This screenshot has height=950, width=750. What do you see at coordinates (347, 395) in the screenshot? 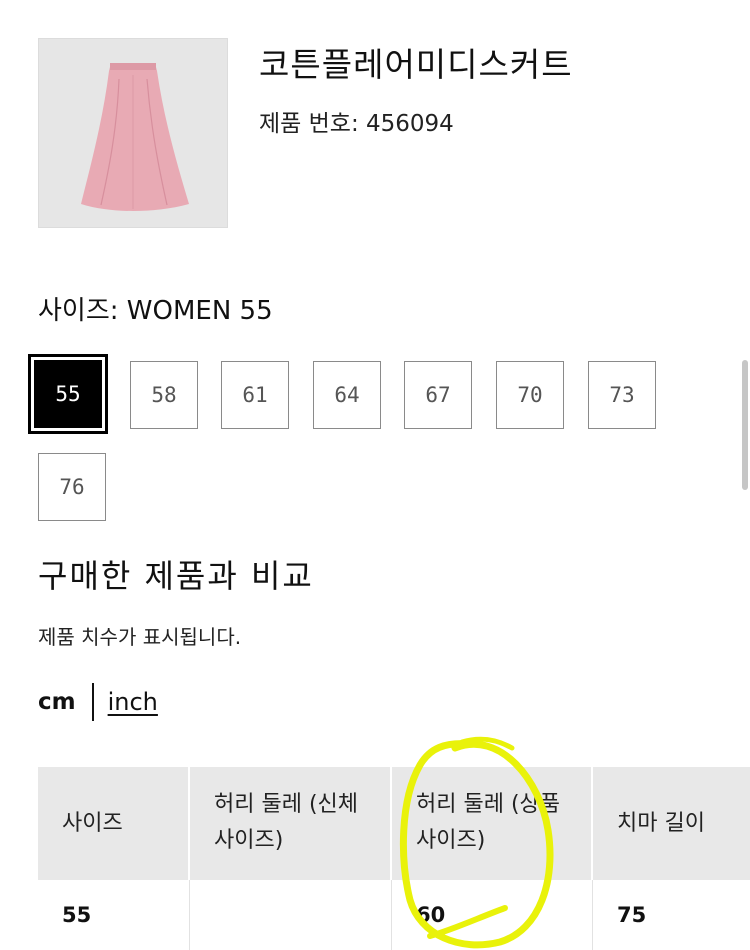
I see `size-option-64: 64` at bounding box center [347, 395].